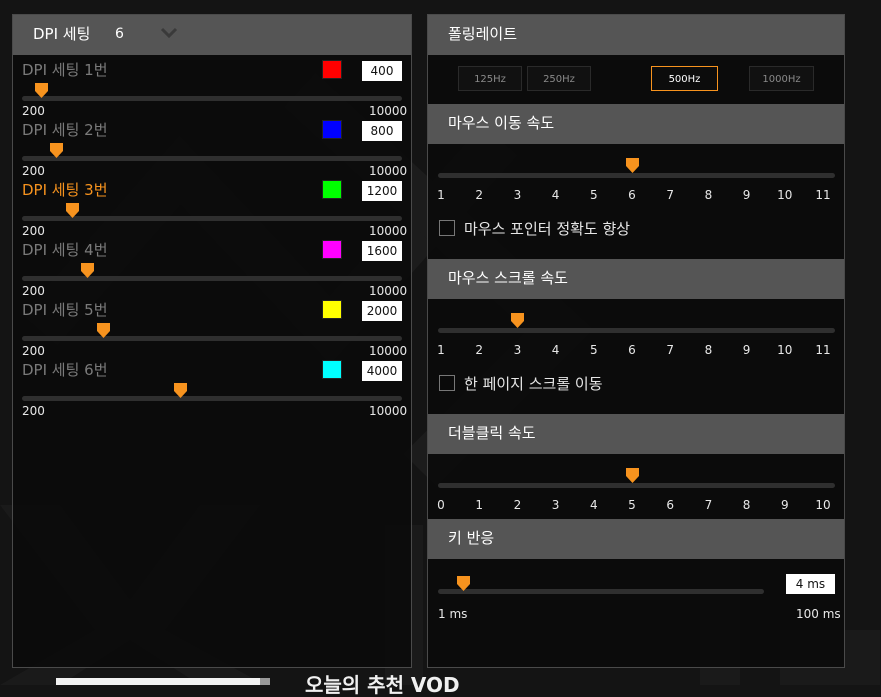  What do you see at coordinates (65, 310) in the screenshot?
I see `dpi-row-label: DPI 세팅 5번` at bounding box center [65, 310].